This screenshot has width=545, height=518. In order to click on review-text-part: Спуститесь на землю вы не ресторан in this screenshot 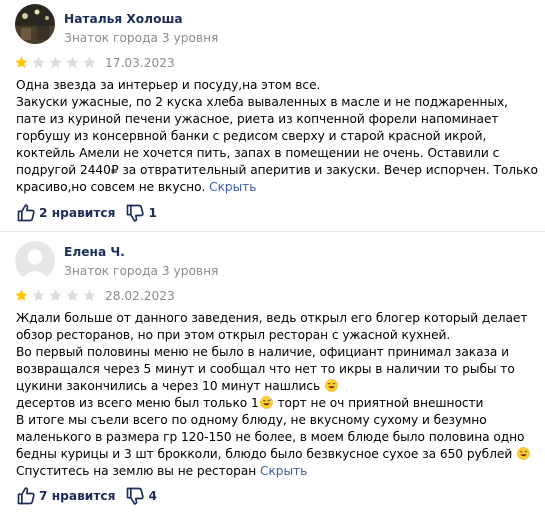, I will do `click(136, 471)`.